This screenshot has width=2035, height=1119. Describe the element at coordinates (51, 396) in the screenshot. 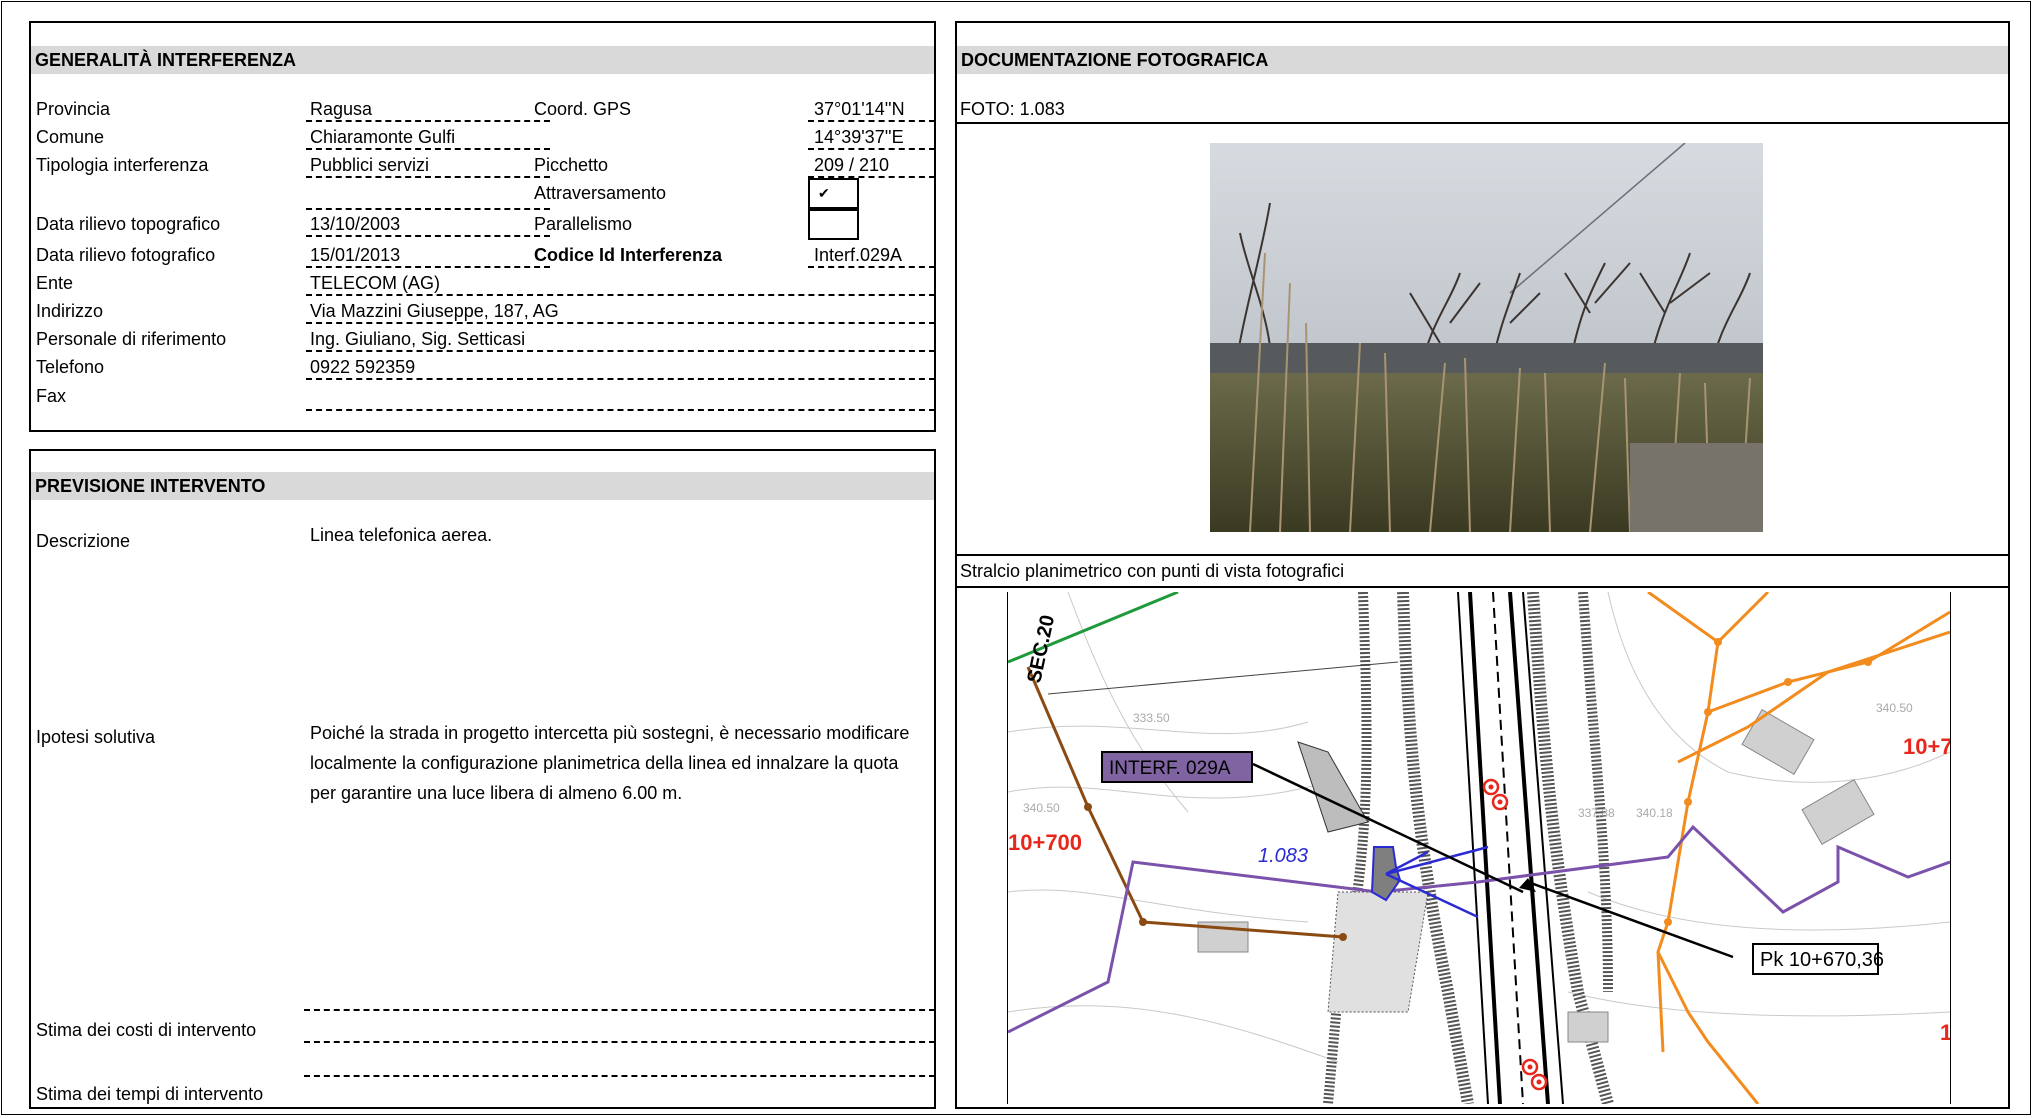

I see `fax-label: Fax` at that location.